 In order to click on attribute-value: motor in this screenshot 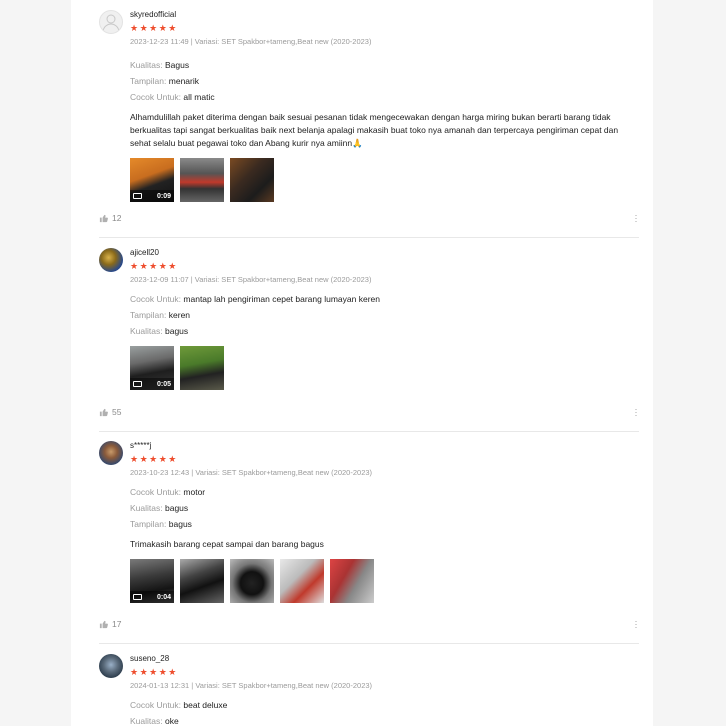, I will do `click(194, 492)`.